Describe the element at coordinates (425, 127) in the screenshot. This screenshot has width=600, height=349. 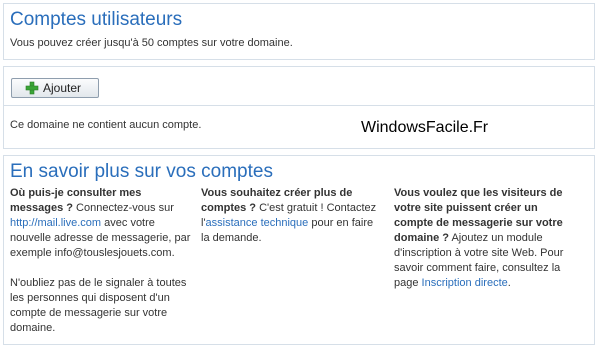
I see `watermark: WindowsFacile.Fr` at that location.